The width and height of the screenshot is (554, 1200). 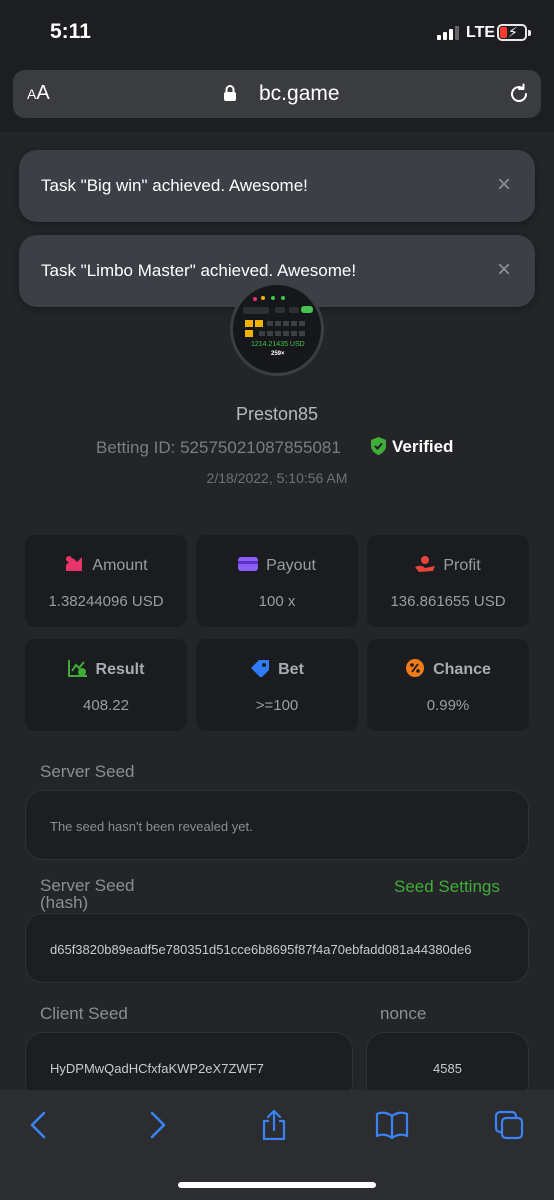 I want to click on avatar: 1214.21435 USD 259×, so click(x=277, y=329).